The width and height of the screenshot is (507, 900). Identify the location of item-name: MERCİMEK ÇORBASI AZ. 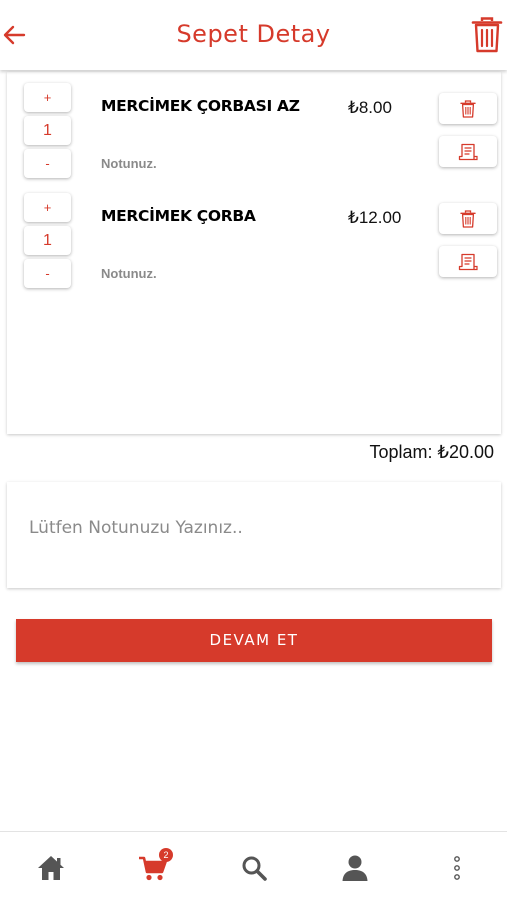
(200, 106).